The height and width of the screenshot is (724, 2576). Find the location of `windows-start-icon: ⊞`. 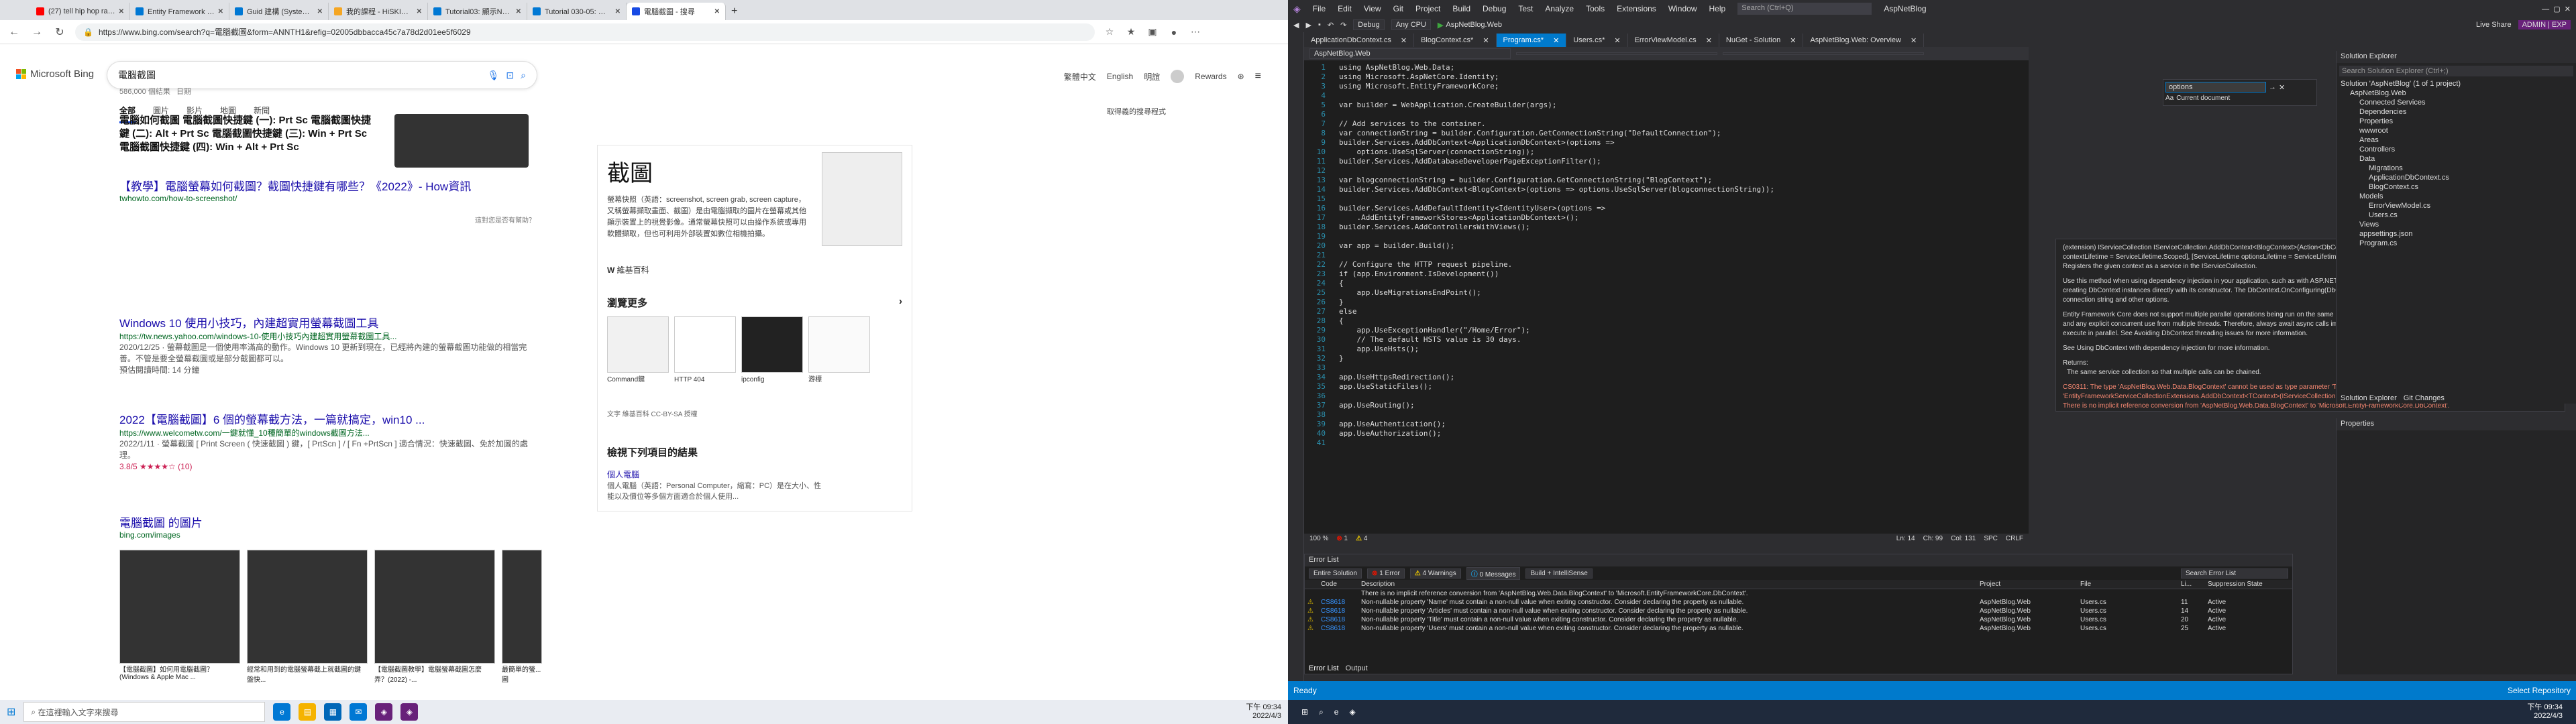

windows-start-icon: ⊞ is located at coordinates (11, 712).